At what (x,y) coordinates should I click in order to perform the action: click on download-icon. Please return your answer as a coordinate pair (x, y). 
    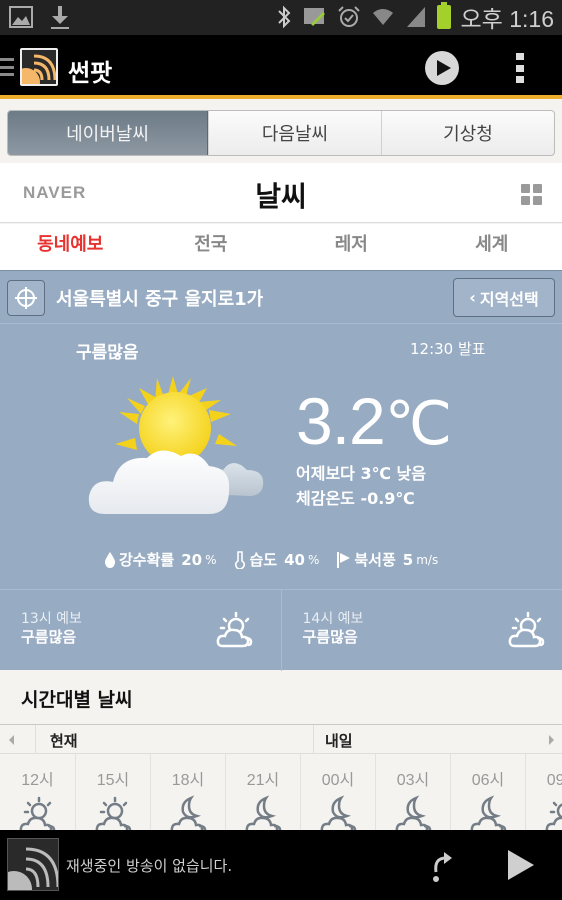
    Looking at the image, I should click on (60, 17).